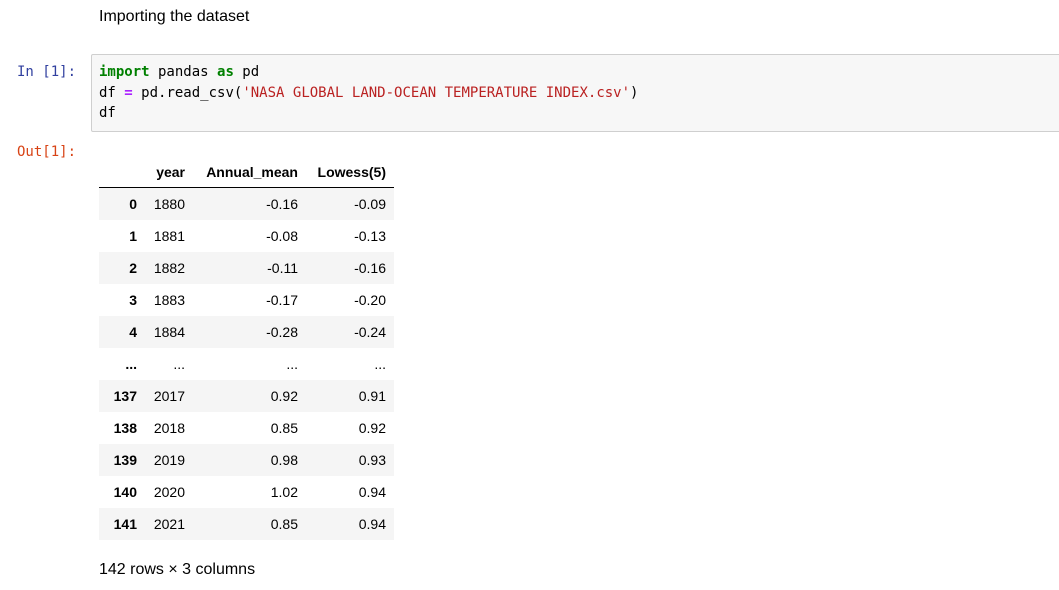  Describe the element at coordinates (246, 236) in the screenshot. I see `table-row: 1 1881 -0.08 -0.13` at that location.